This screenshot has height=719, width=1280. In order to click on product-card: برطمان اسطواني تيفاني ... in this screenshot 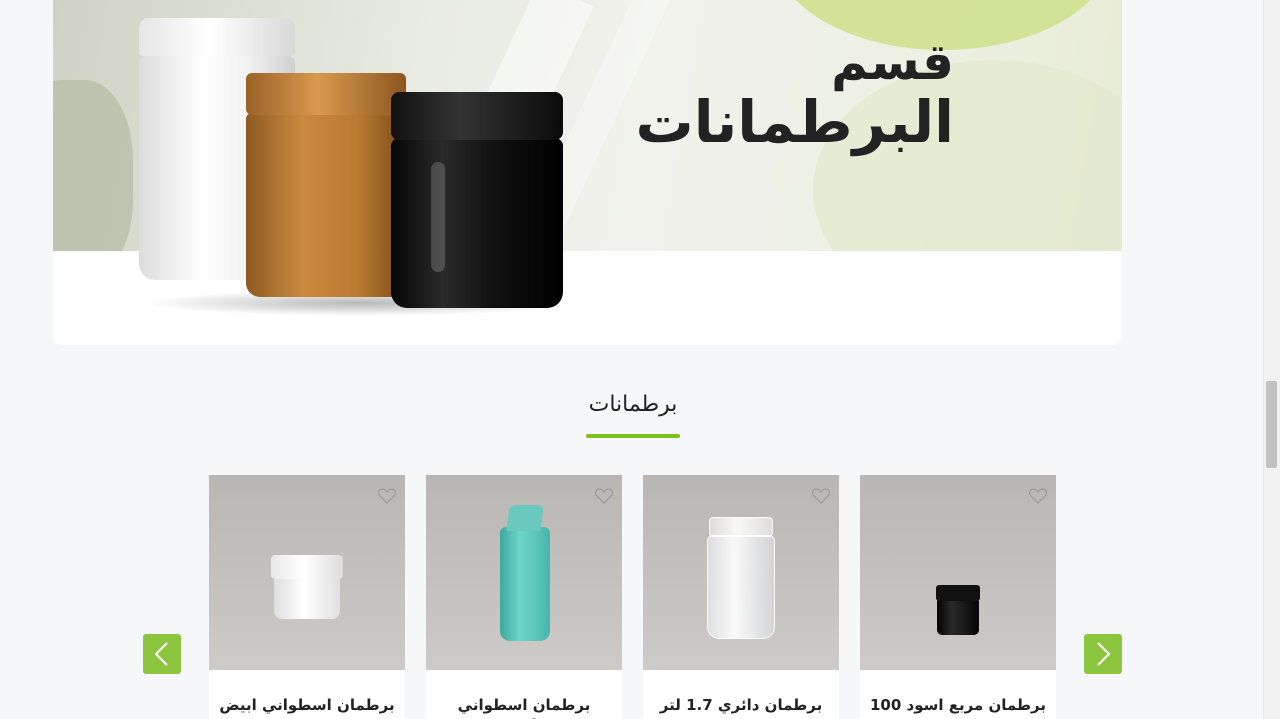, I will do `click(524, 597)`.